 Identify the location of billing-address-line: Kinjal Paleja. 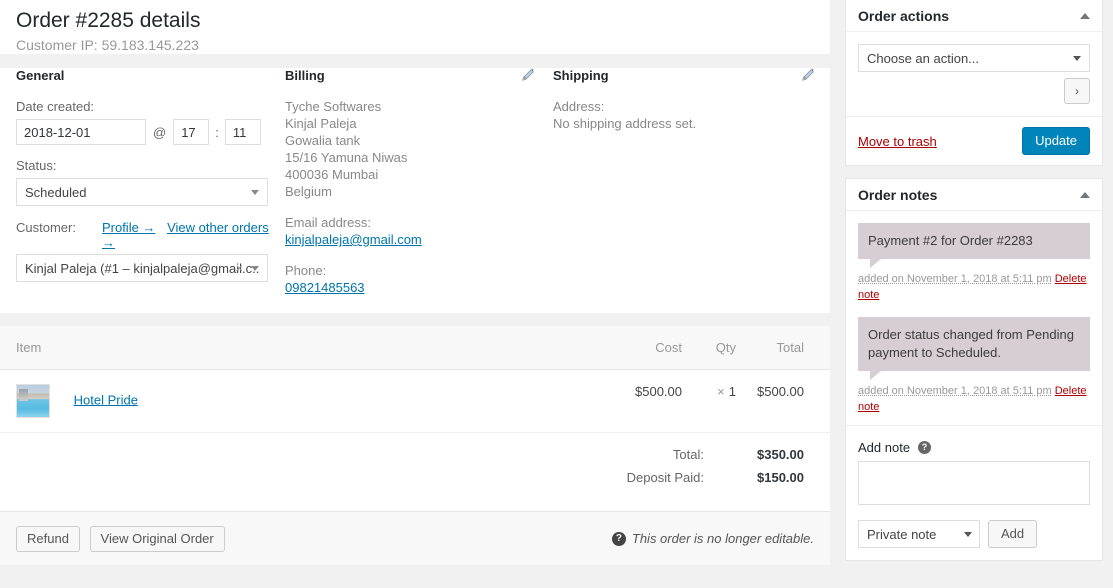
(321, 123).